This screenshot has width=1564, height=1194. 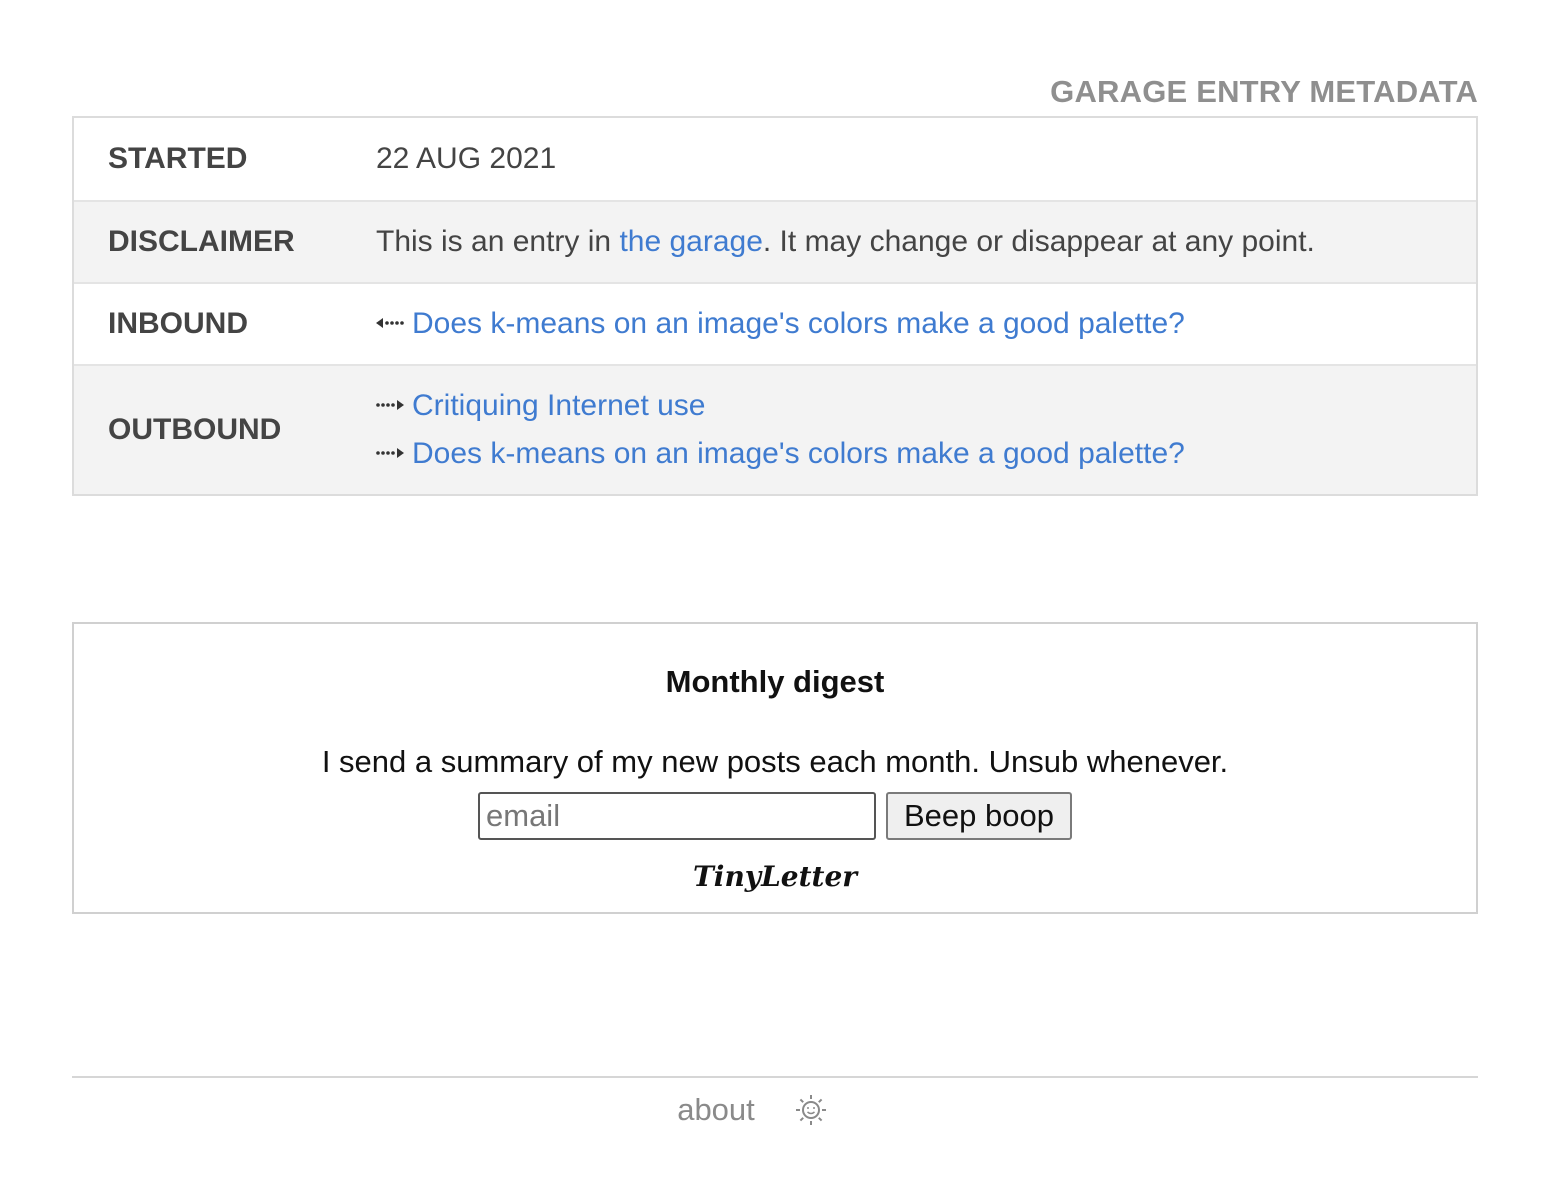 I want to click on email-input, so click(x=677, y=816).